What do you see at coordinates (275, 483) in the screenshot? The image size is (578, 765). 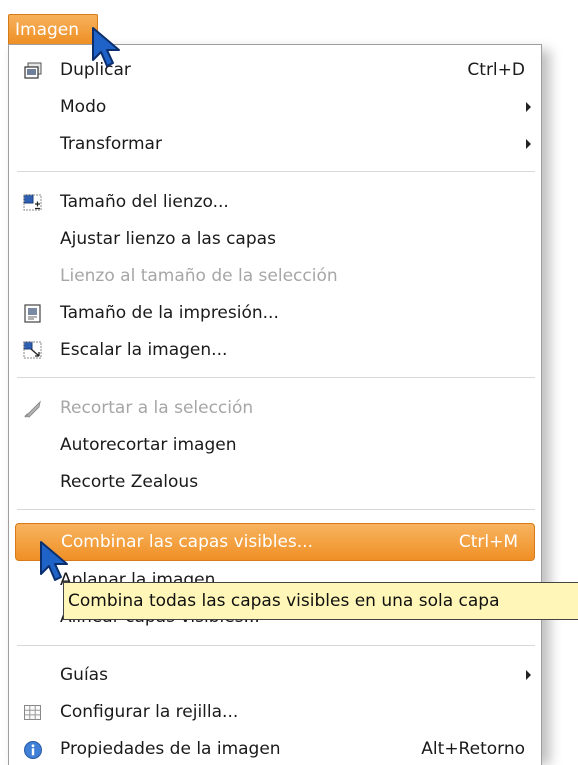 I see `menu-item-recorte-zealous: Recorte Zealous` at bounding box center [275, 483].